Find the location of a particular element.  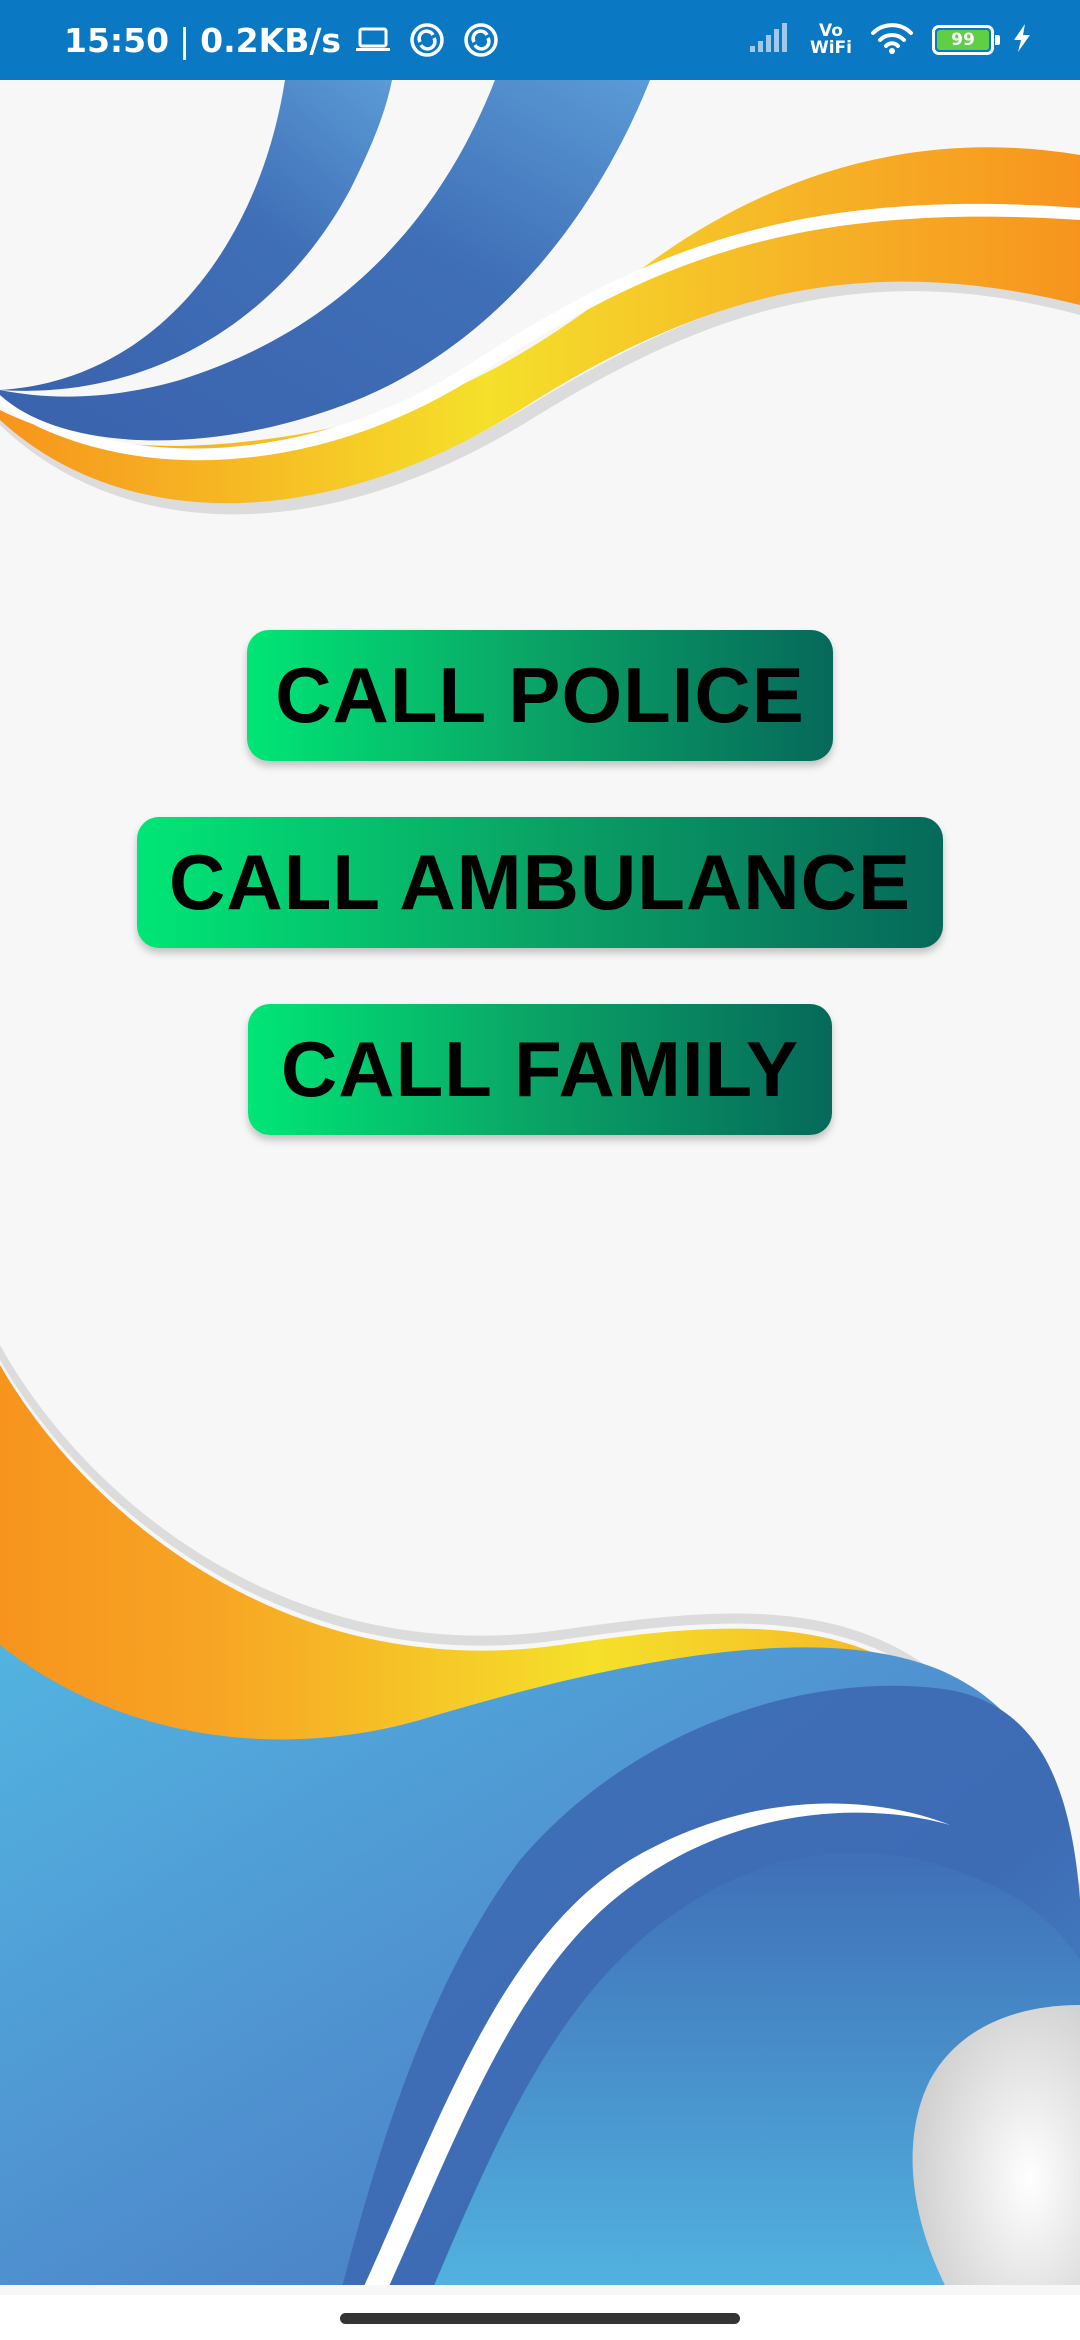

battery-icon: 99 is located at coordinates (966, 40).